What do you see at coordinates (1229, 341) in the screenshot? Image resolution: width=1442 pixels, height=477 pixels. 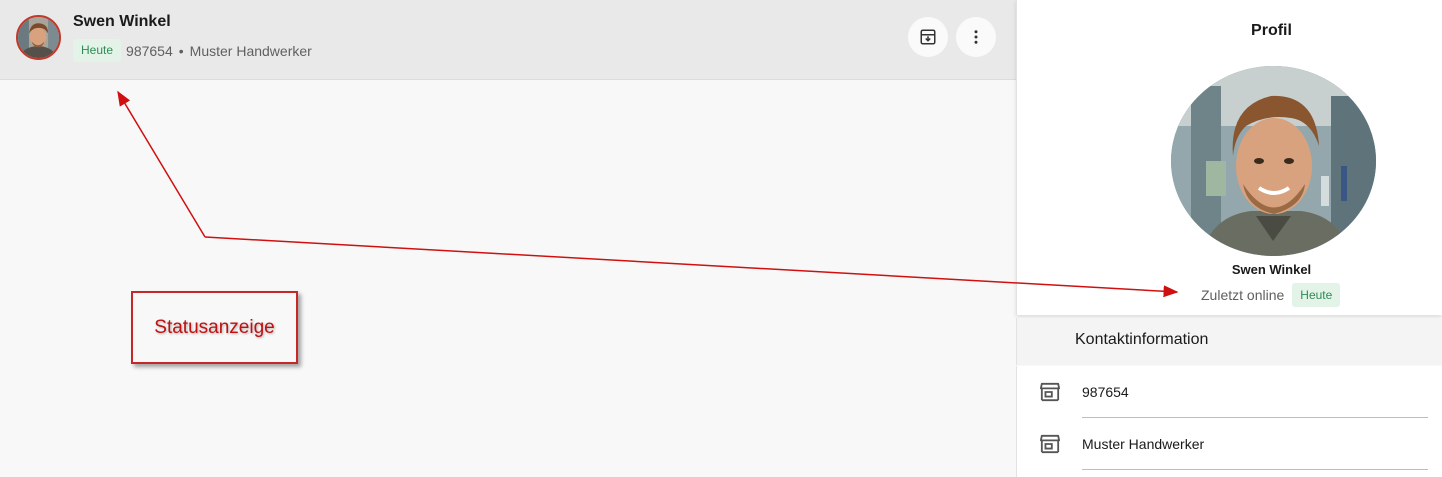 I see `contact-info-header: Kontaktinformation` at bounding box center [1229, 341].